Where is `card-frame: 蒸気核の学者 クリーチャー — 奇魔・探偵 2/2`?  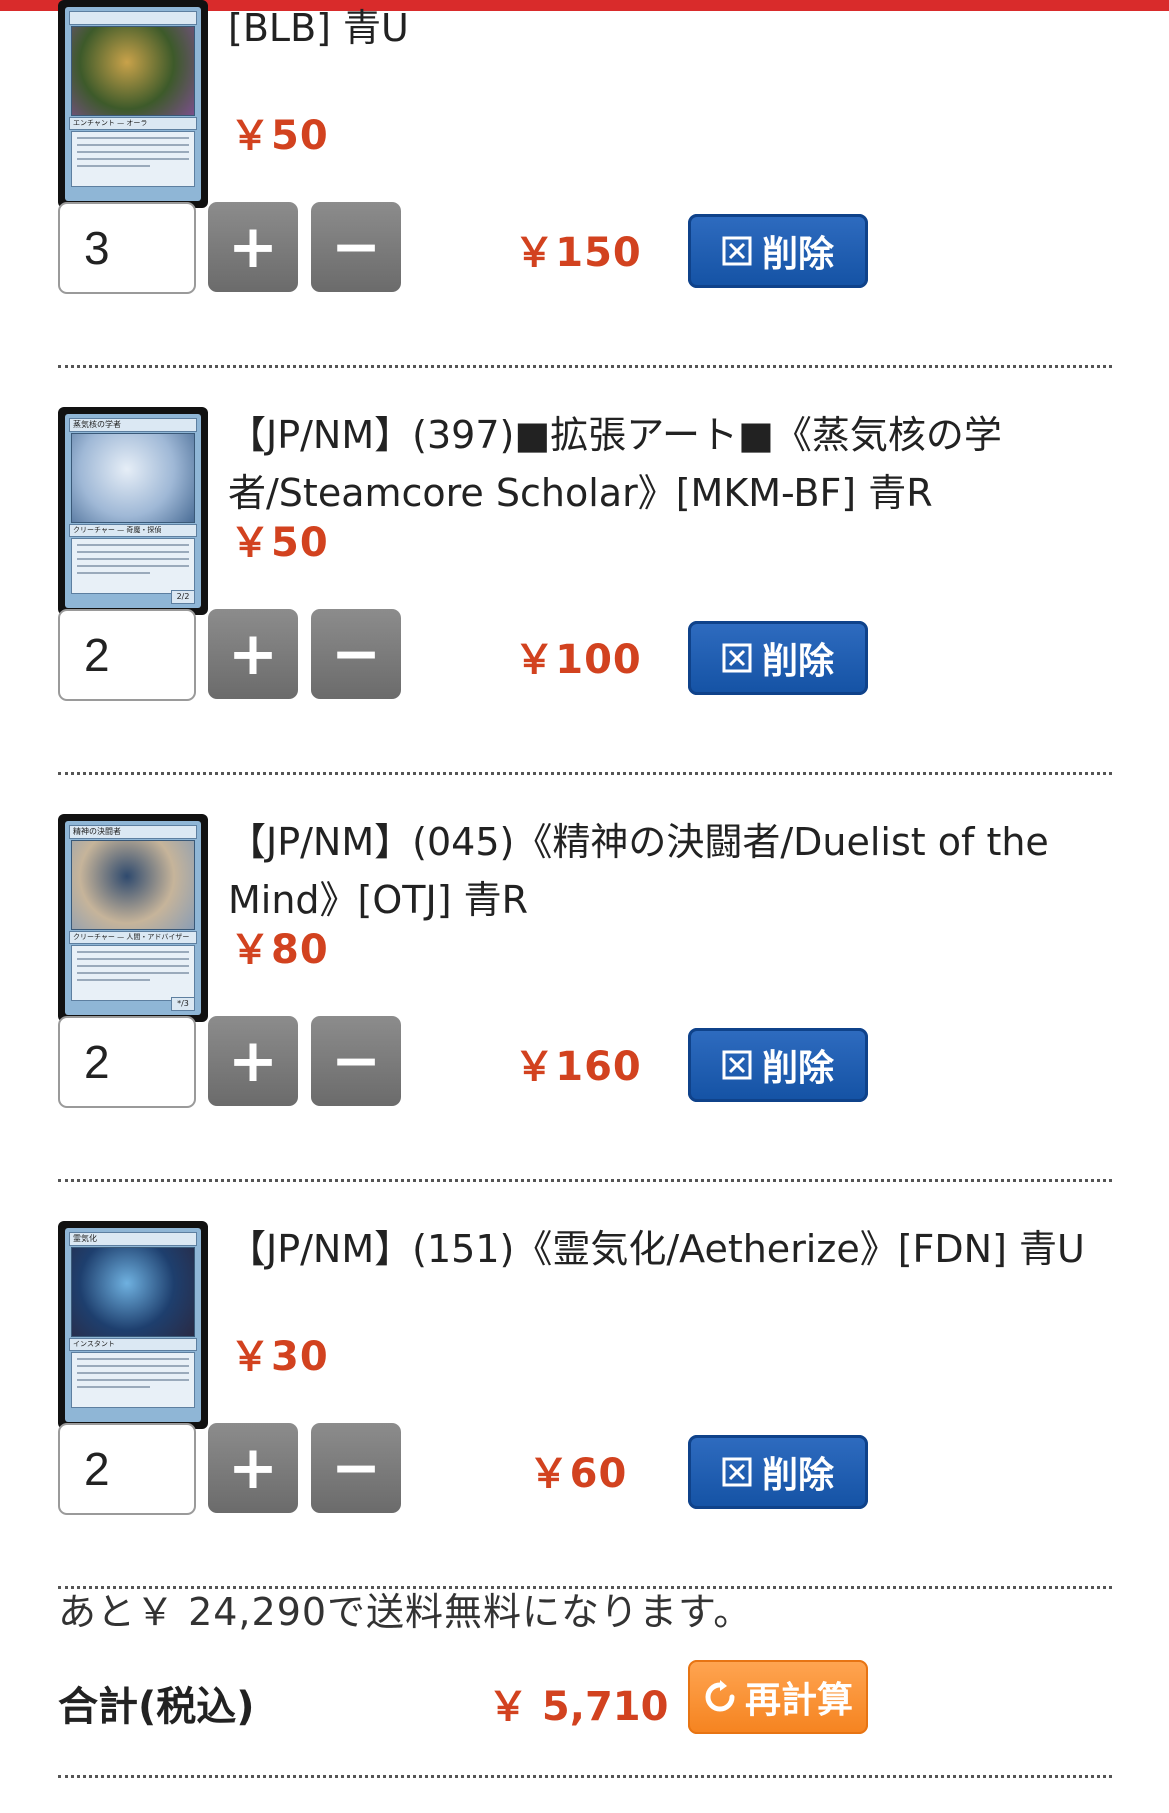 card-frame: 蒸気核の学者 クリーチャー — 奇魔・探偵 2/2 is located at coordinates (133, 511).